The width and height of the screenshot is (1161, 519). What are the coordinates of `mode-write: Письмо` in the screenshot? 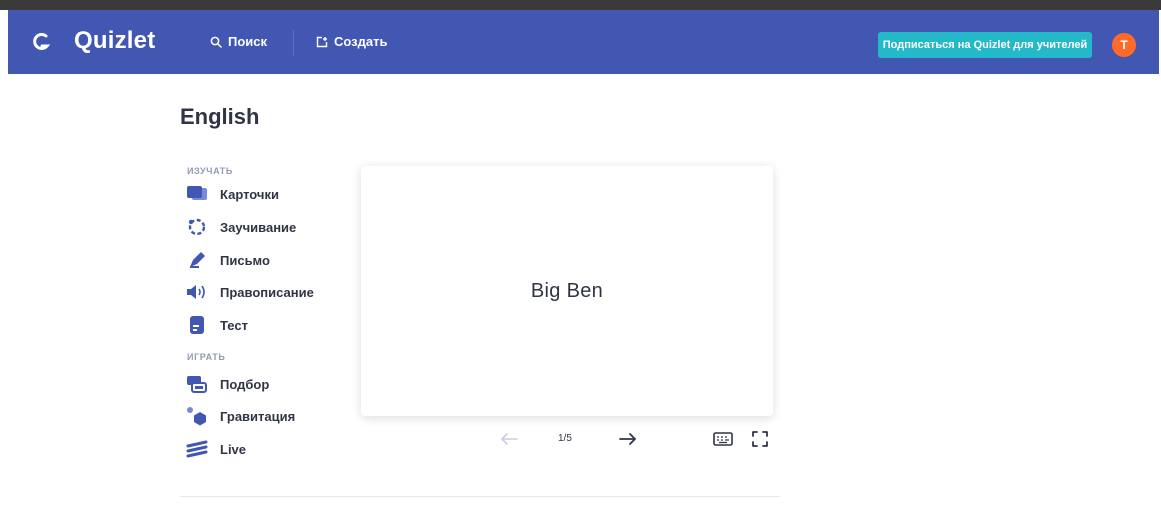 It's located at (228, 260).